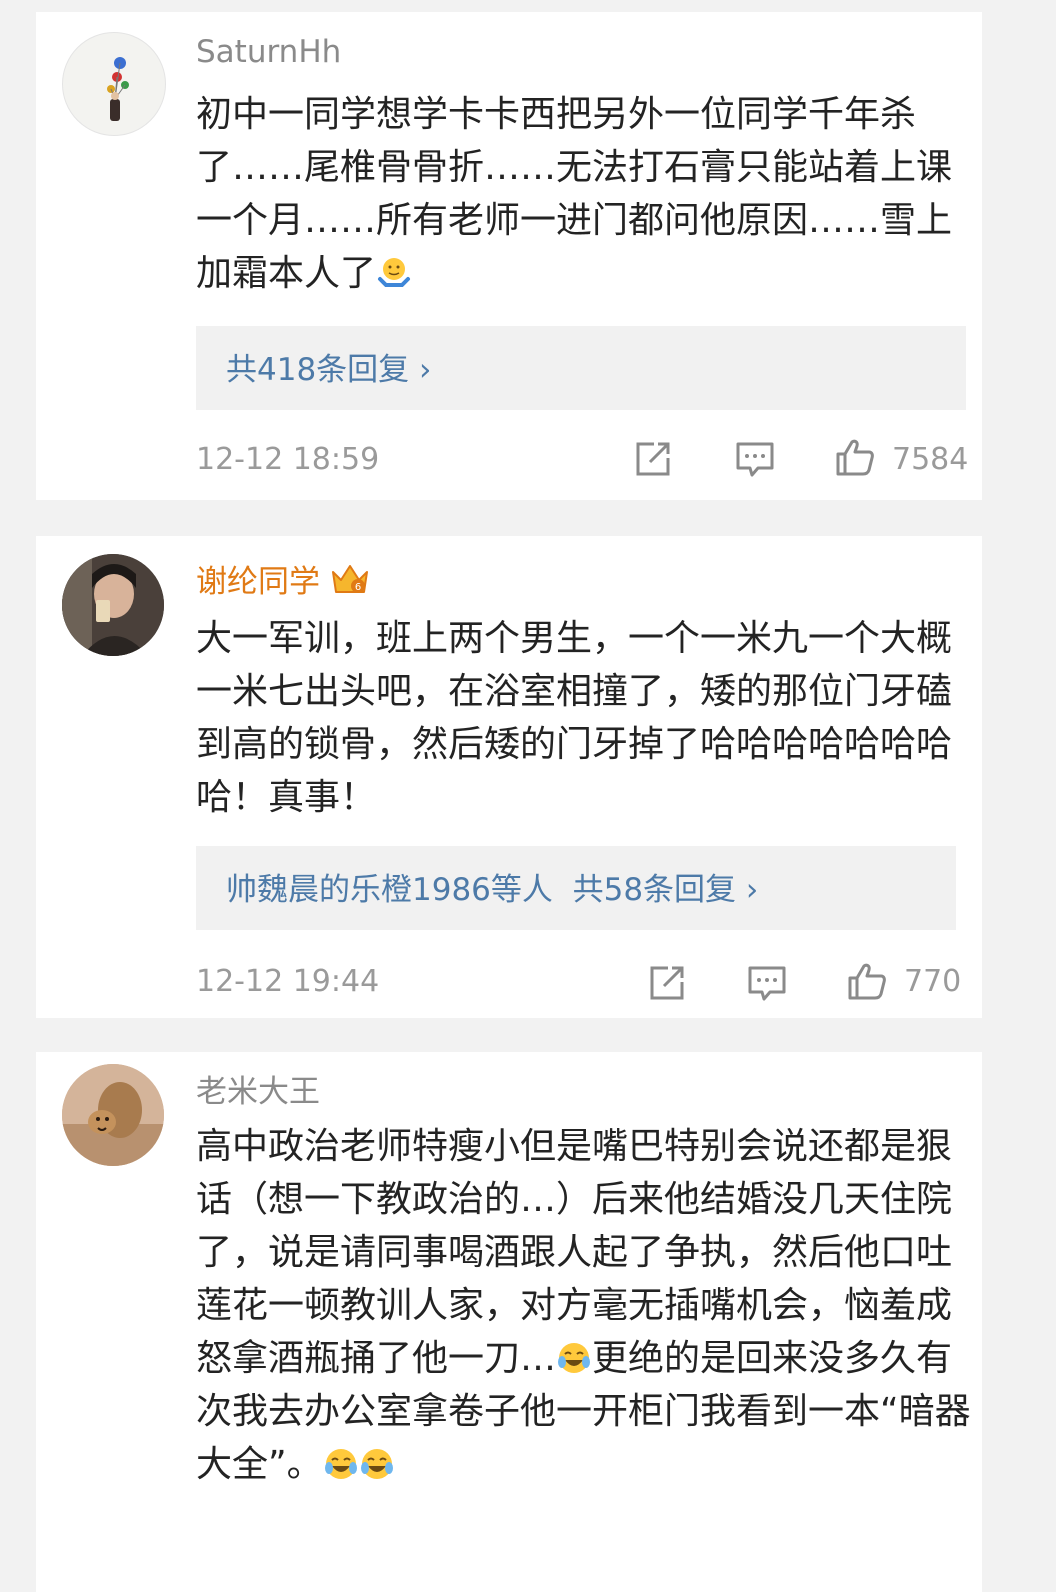 This screenshot has width=1056, height=1592. Describe the element at coordinates (581, 368) in the screenshot. I see `reply-summary-box: 共418条回复 ›` at that location.